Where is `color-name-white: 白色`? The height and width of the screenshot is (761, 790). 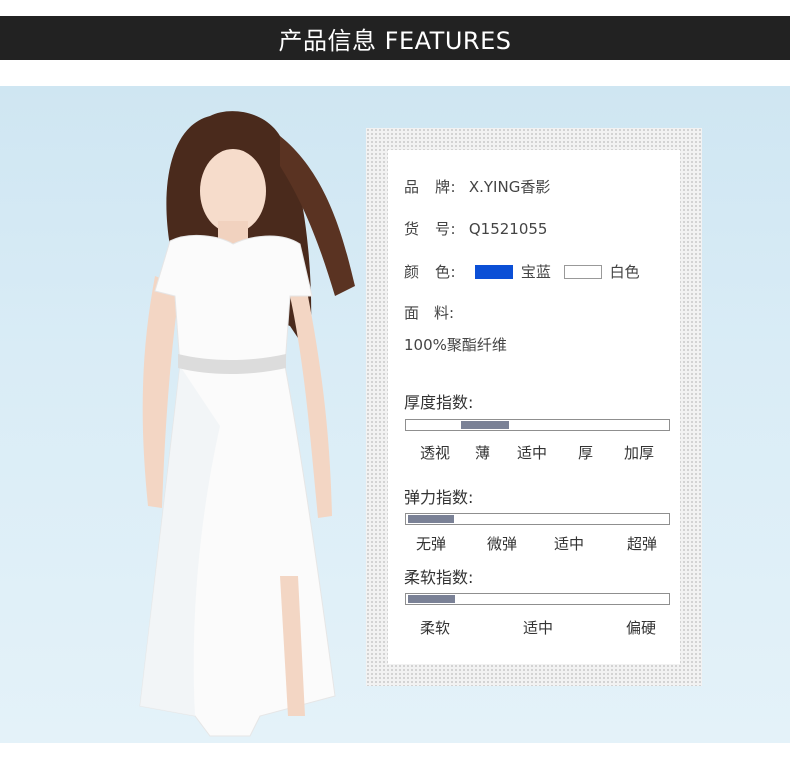
color-name-white: 白色 is located at coordinates (624, 272).